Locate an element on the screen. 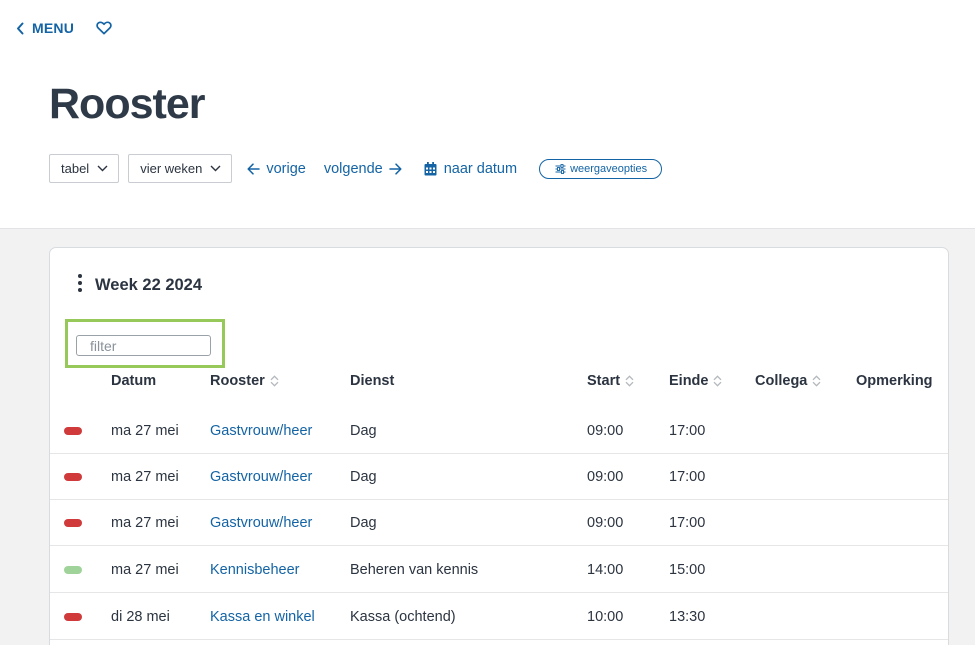 The height and width of the screenshot is (645, 975). display-options-button: weergaveopties is located at coordinates (601, 168).